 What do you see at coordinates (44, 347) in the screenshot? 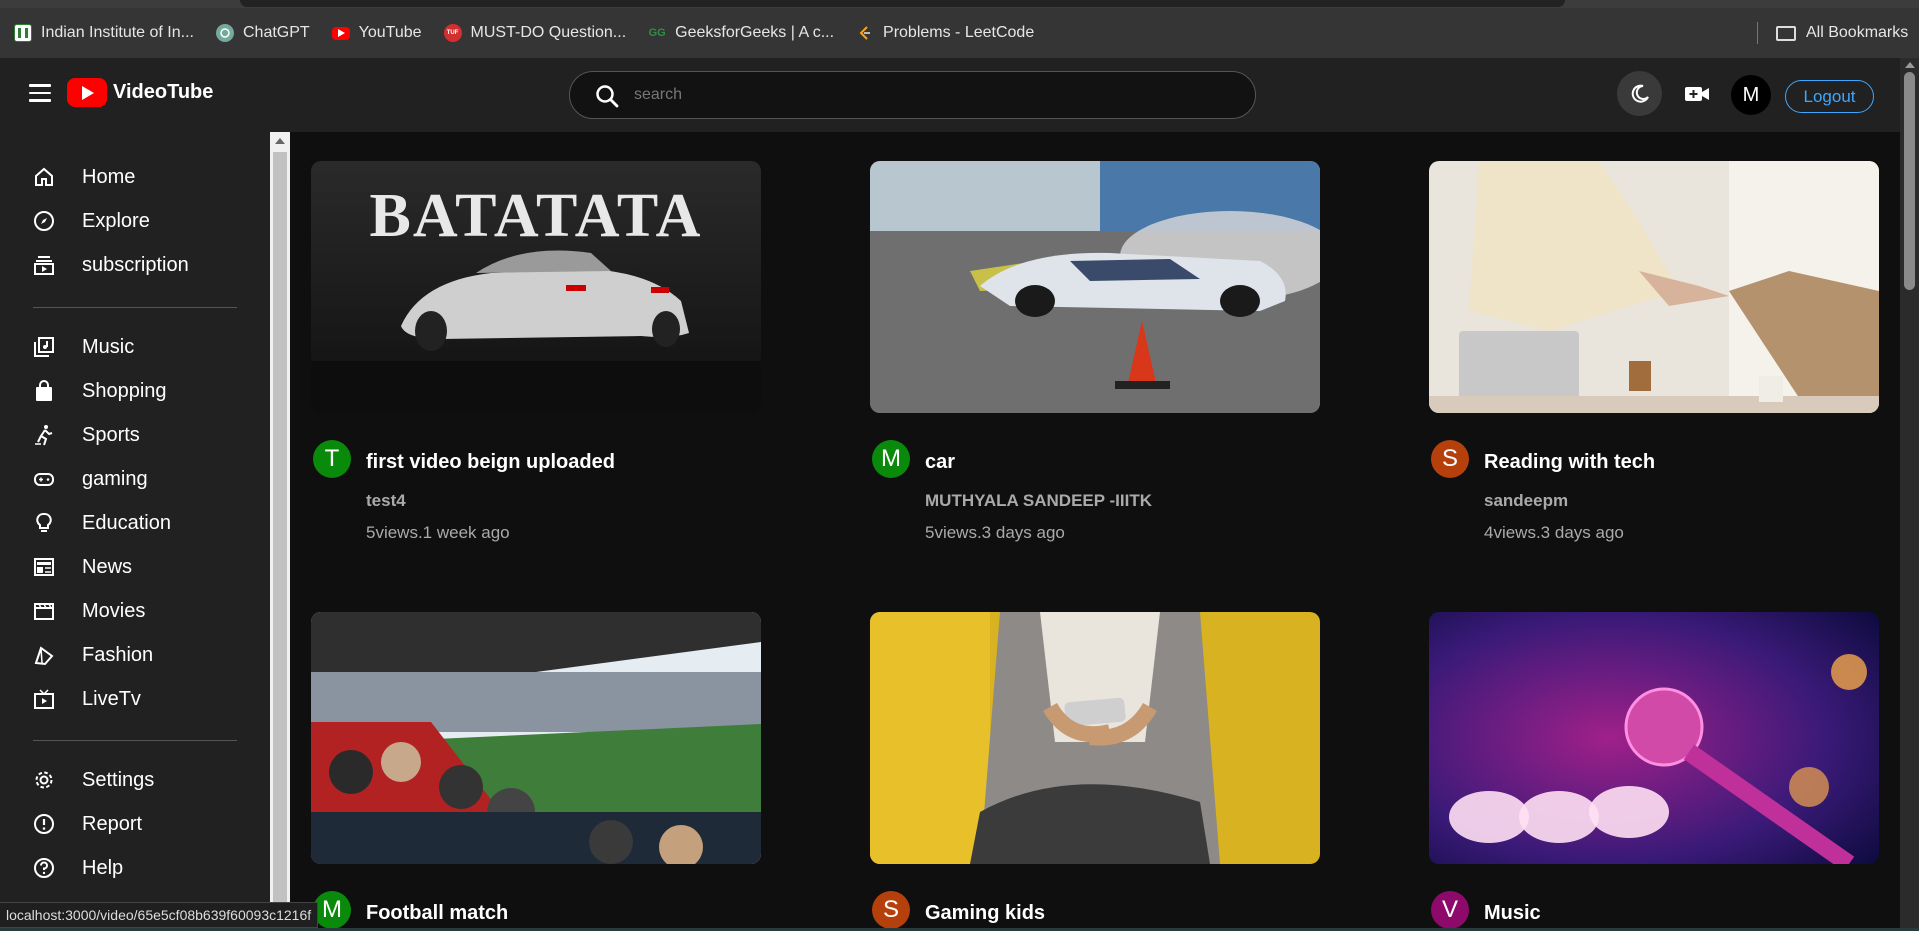
I see `music-library-icon` at bounding box center [44, 347].